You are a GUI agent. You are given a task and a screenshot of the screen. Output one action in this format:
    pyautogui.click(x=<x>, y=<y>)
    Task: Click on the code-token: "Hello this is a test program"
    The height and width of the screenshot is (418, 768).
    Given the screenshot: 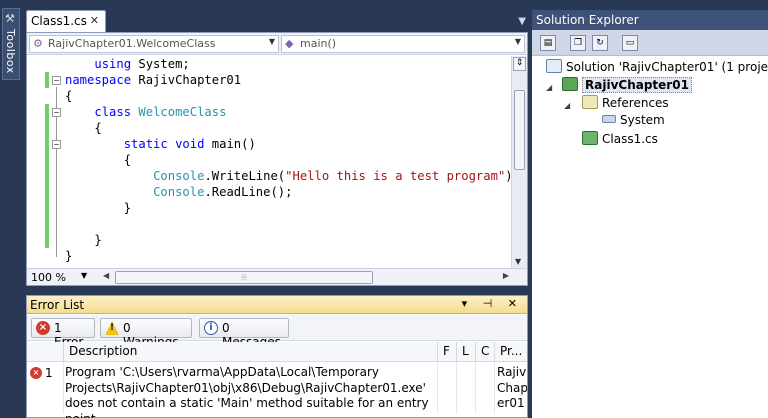 What is the action you would take?
    pyautogui.click(x=395, y=176)
    